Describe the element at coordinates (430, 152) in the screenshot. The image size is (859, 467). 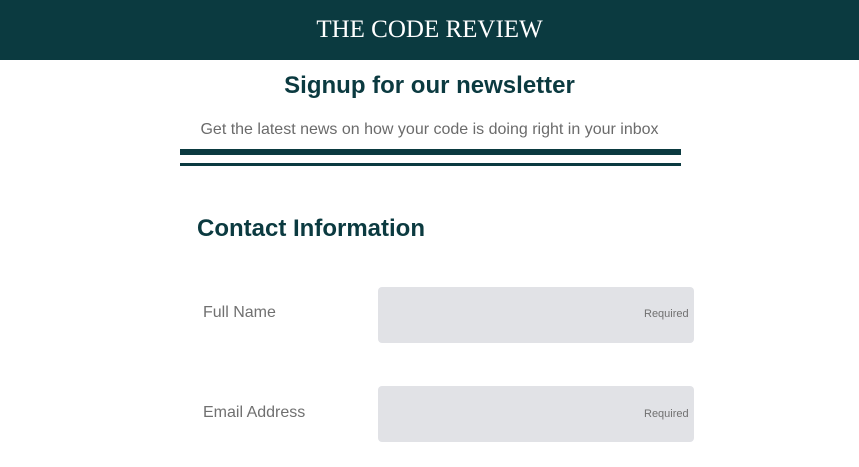
I see `divider-thick` at that location.